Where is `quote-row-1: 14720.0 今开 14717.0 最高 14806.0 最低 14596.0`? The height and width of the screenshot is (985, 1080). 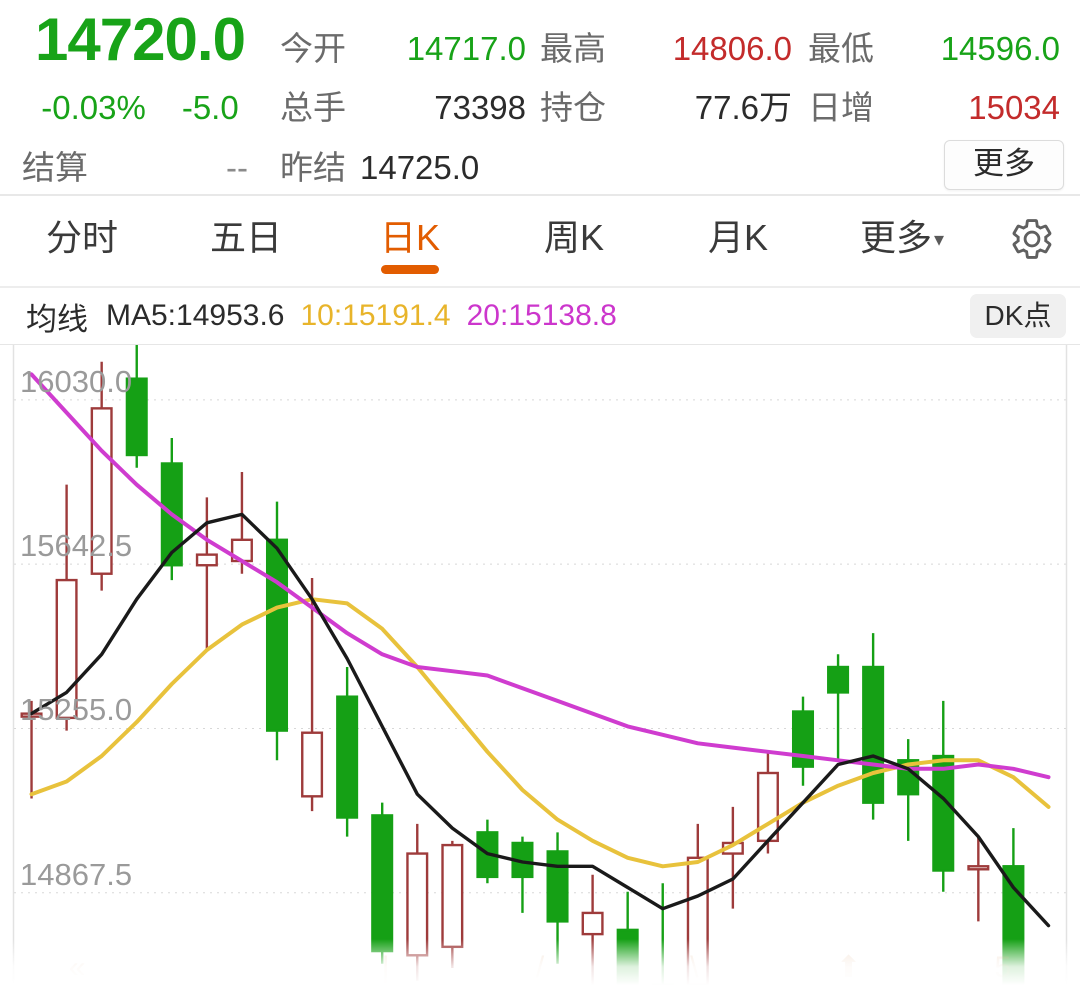
quote-row-1: 14720.0 今开 14717.0 最高 14806.0 最低 14596.0 is located at coordinates (540, 45).